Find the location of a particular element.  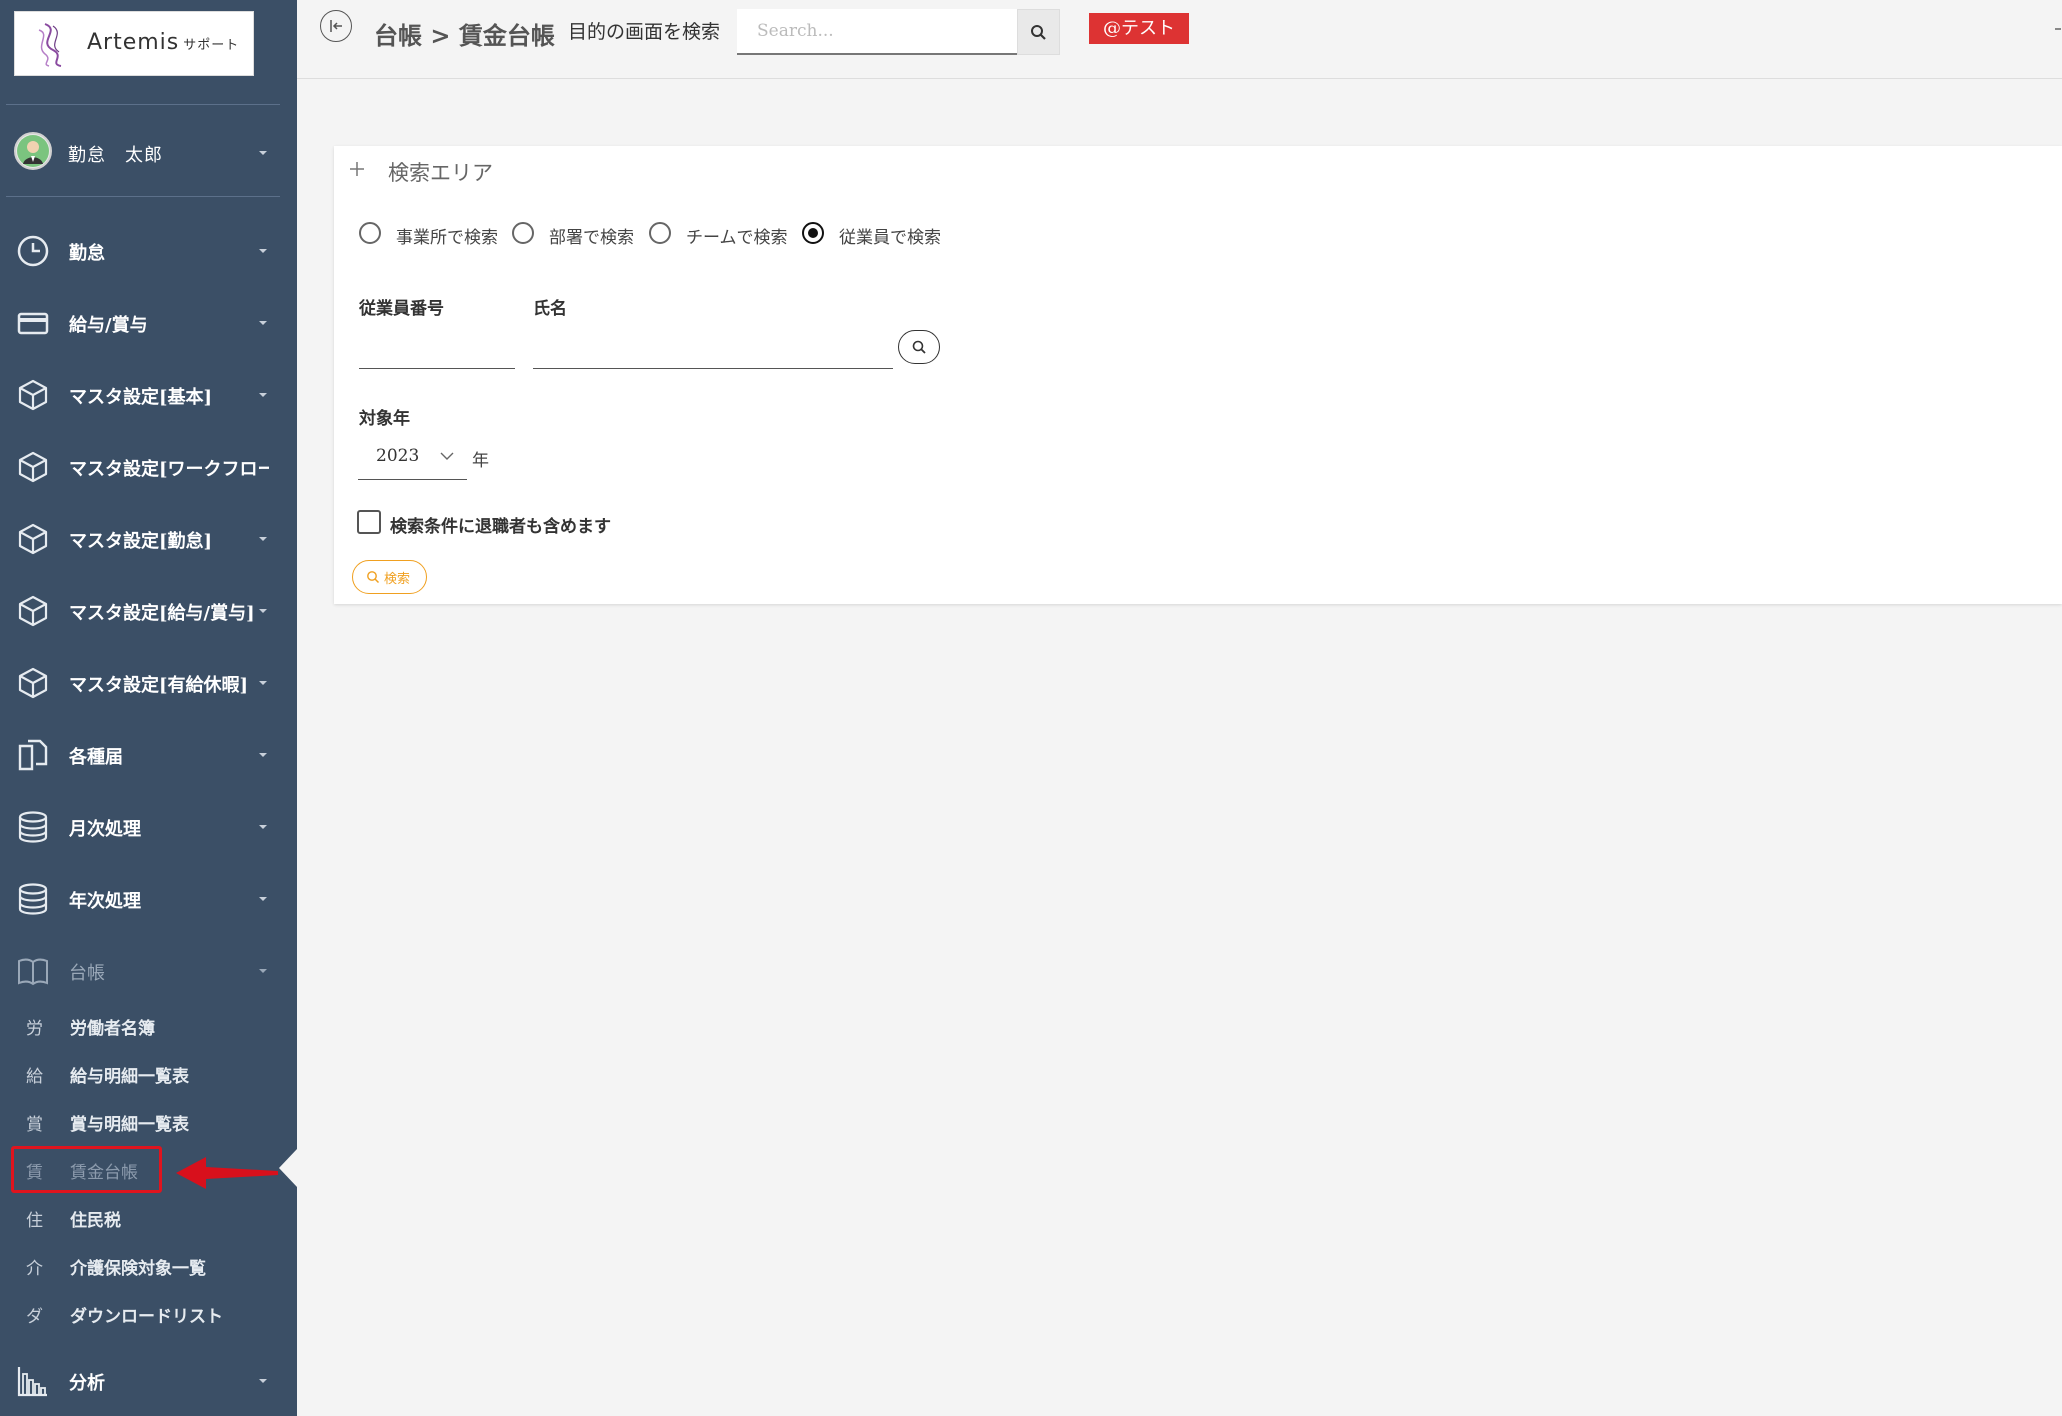

radio-office is located at coordinates (370, 233).